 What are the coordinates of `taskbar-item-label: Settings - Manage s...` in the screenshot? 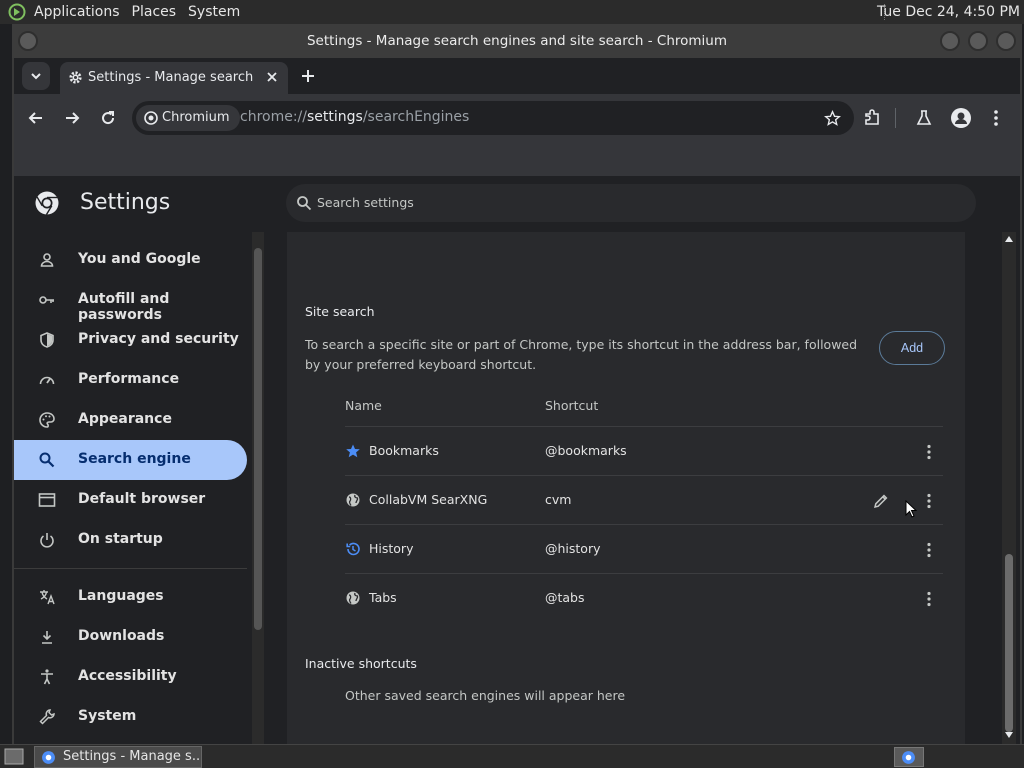 It's located at (132, 756).